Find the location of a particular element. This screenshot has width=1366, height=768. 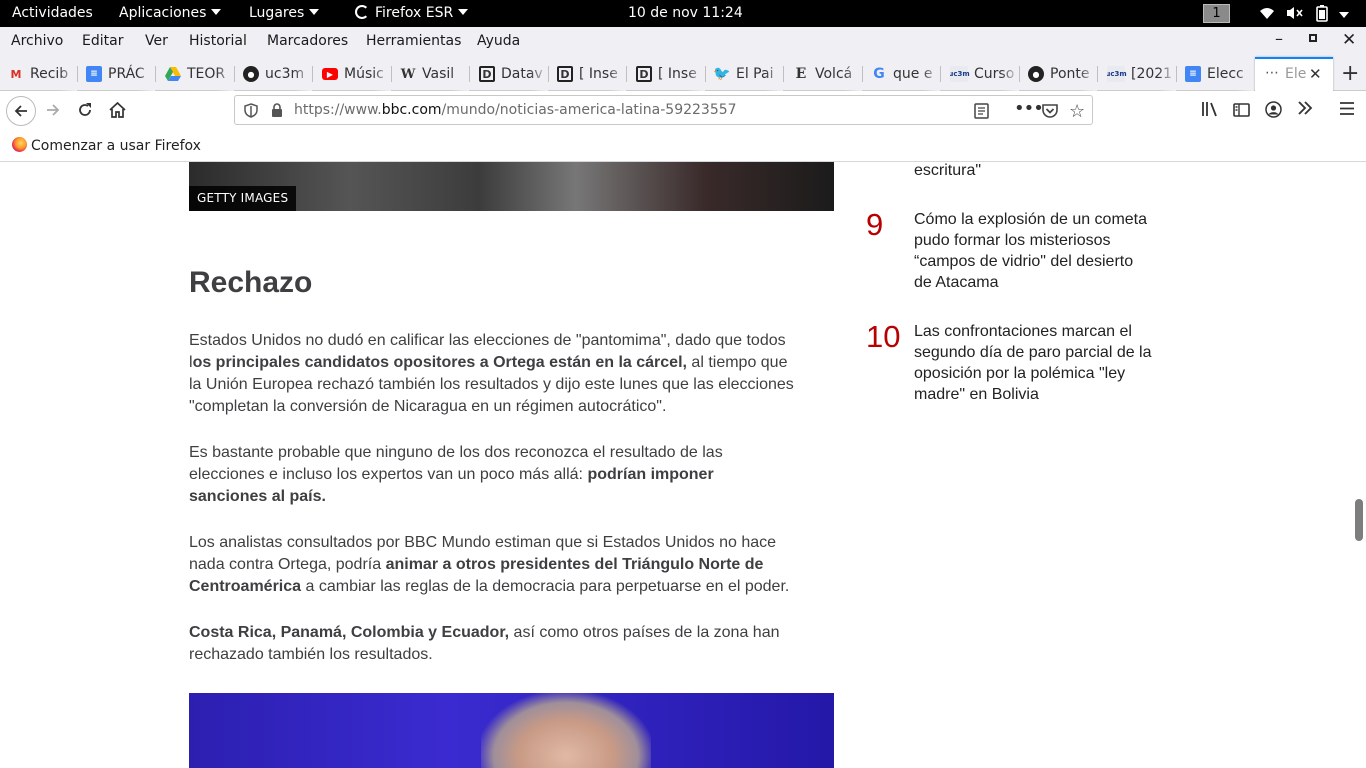

tab-teoria: TEOR is located at coordinates (200, 74).